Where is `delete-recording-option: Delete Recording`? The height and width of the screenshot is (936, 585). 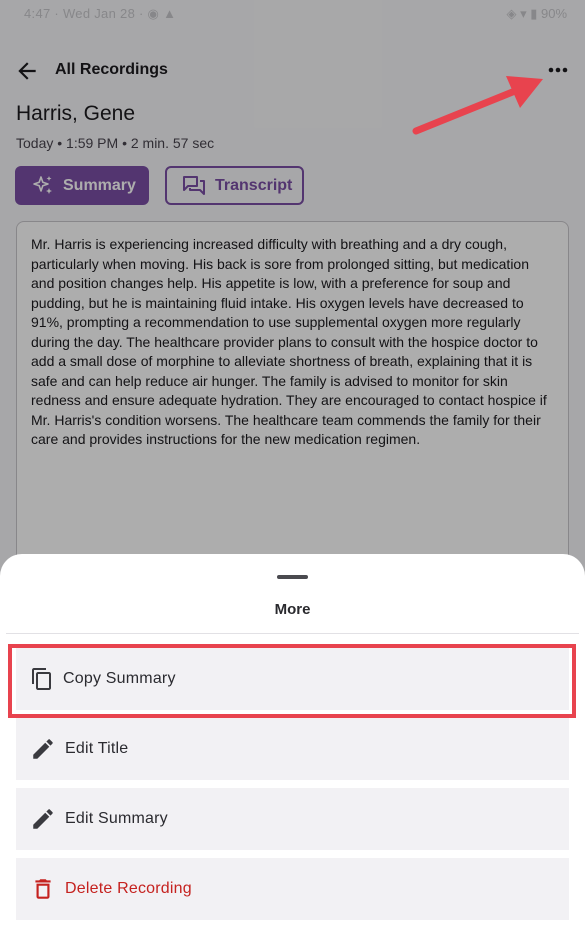
delete-recording-option: Delete Recording is located at coordinates (292, 889).